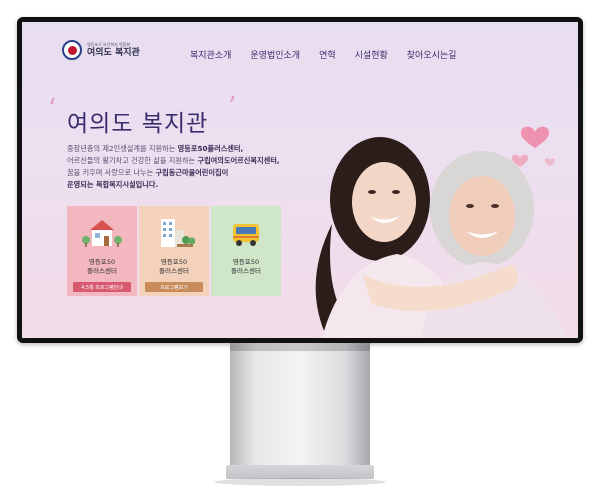  What do you see at coordinates (246, 235) in the screenshot?
I see `bus-icon` at bounding box center [246, 235].